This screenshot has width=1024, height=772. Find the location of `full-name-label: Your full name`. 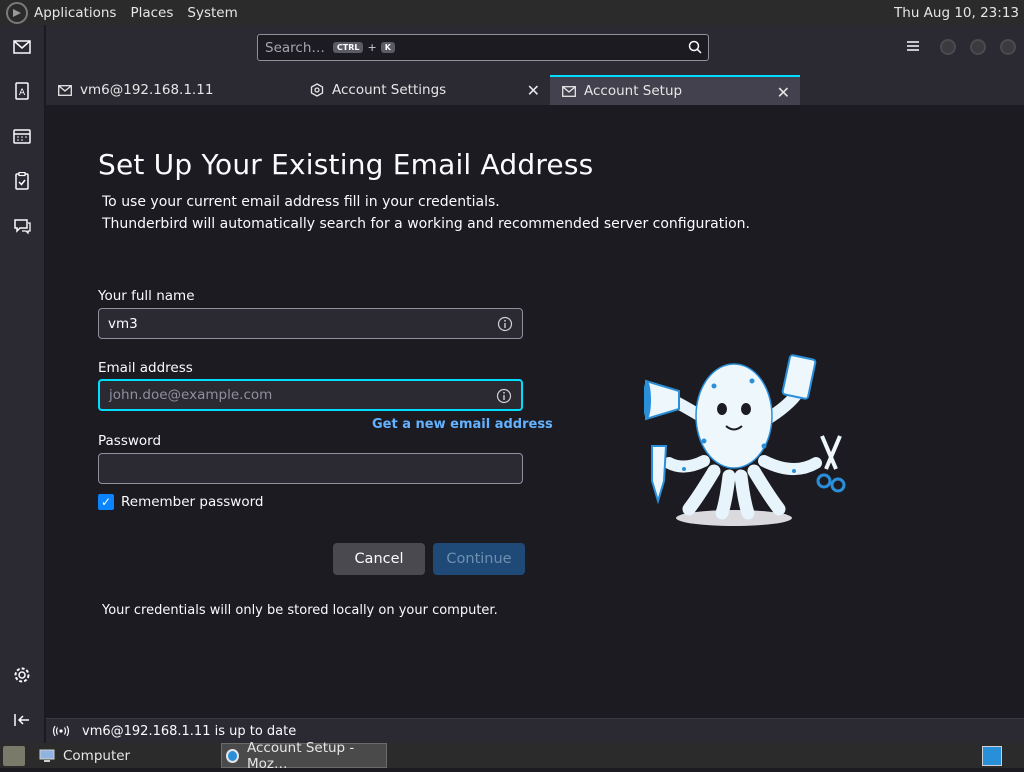

full-name-label: Your full name is located at coordinates (146, 296).